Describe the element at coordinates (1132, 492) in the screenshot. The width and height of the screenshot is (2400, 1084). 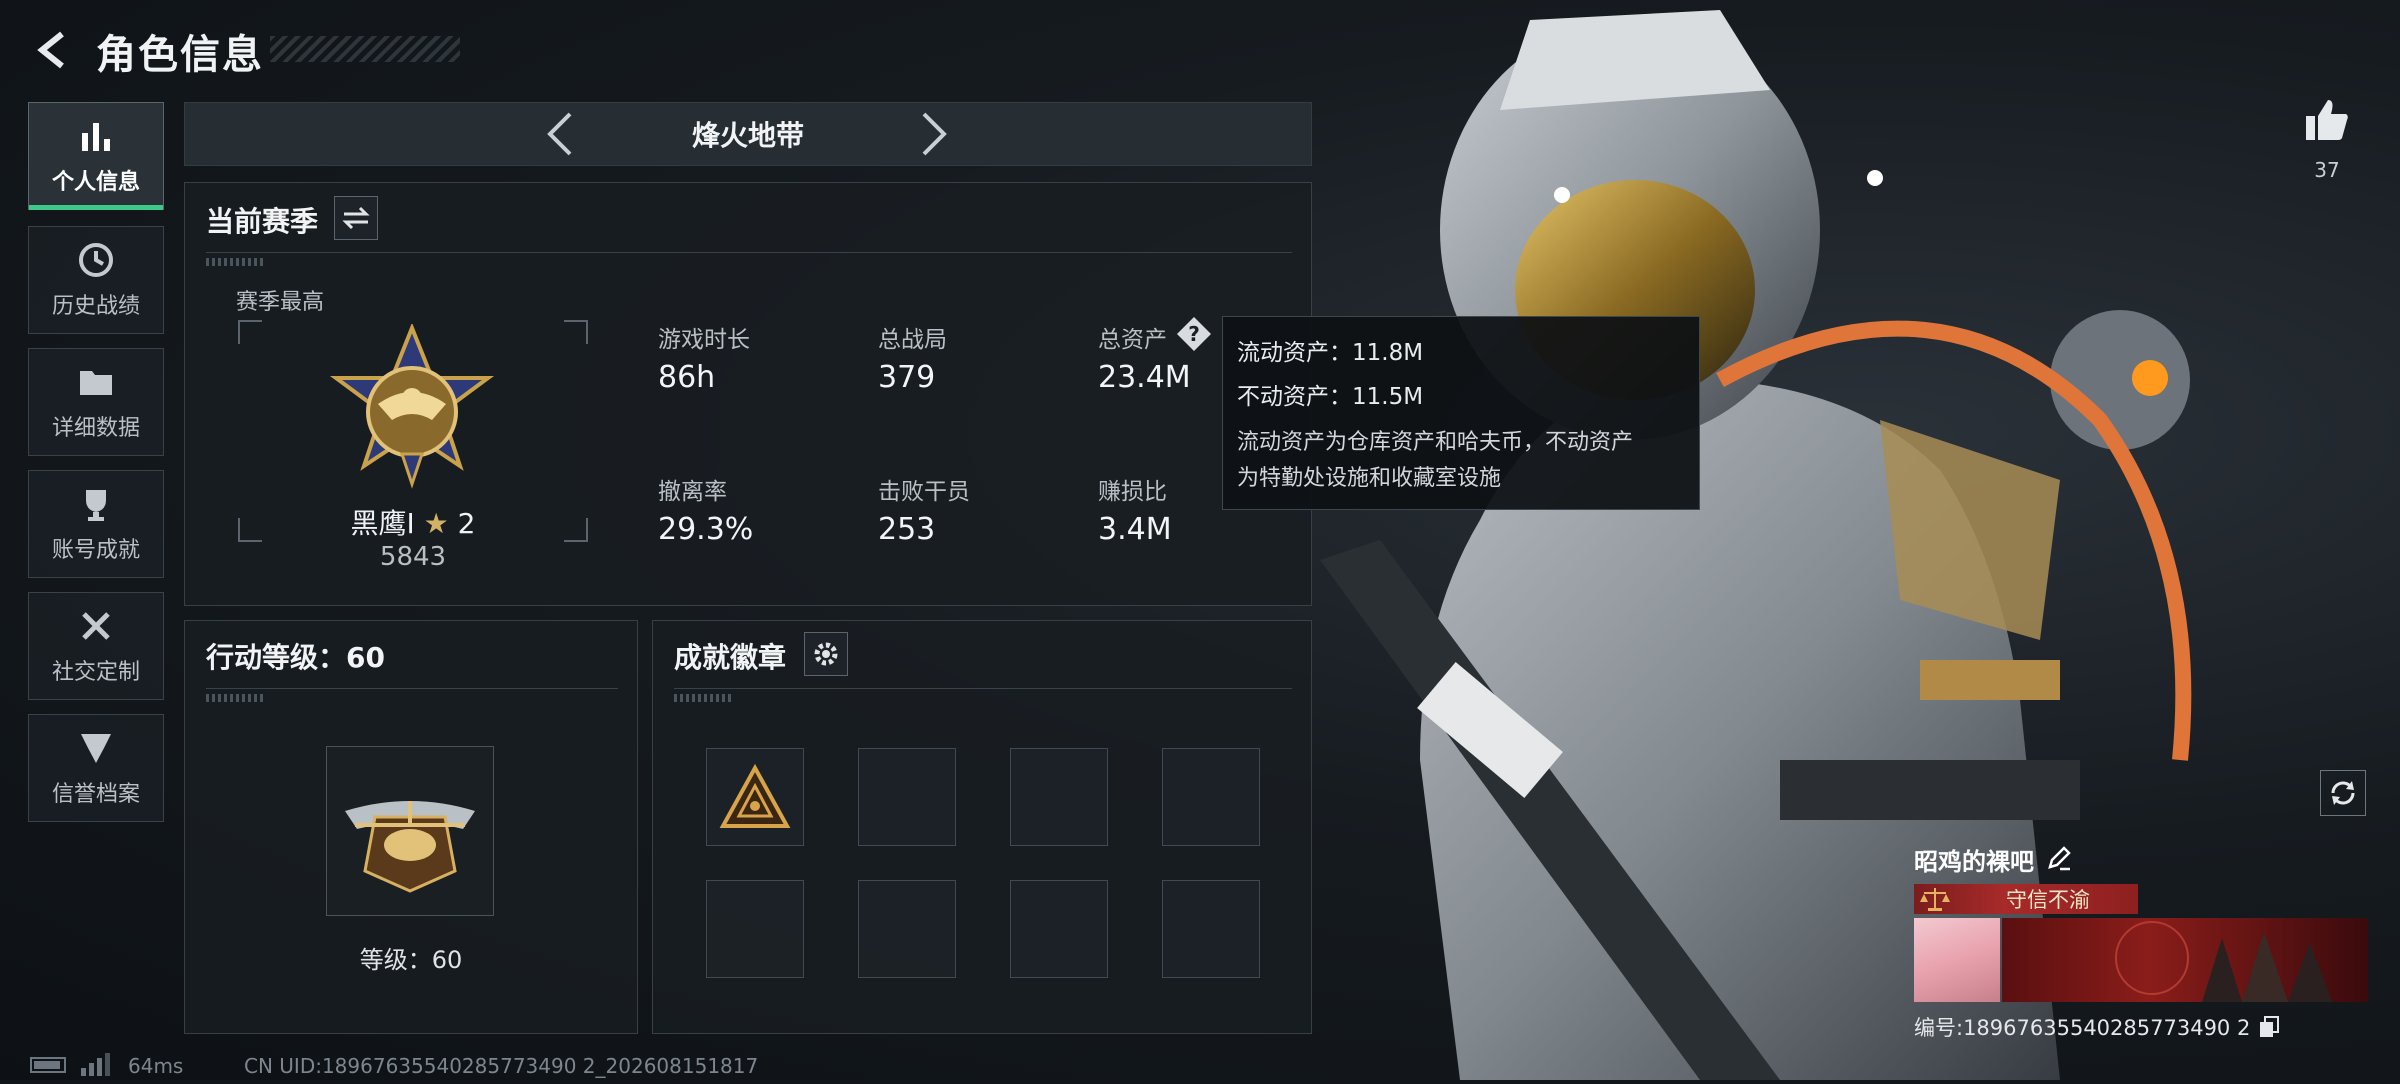
I see `stat-label: 赚损比` at that location.